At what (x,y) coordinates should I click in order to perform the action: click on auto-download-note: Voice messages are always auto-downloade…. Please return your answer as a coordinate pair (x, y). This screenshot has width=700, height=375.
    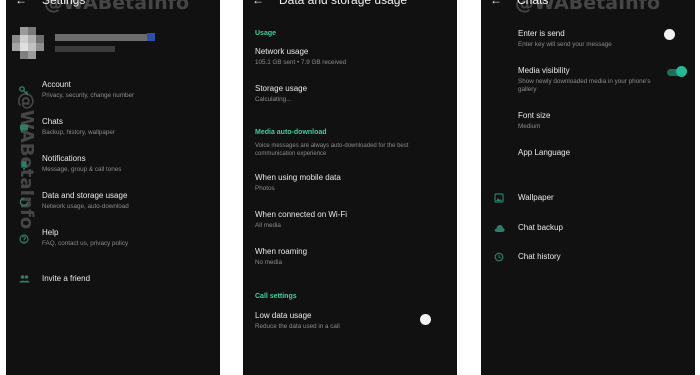
    Looking at the image, I should click on (332, 150).